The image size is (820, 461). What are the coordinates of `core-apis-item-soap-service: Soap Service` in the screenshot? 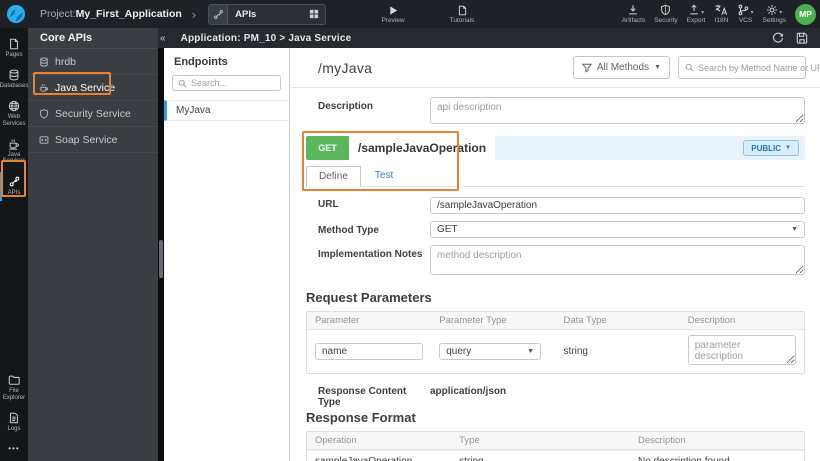 It's located at (93, 140).